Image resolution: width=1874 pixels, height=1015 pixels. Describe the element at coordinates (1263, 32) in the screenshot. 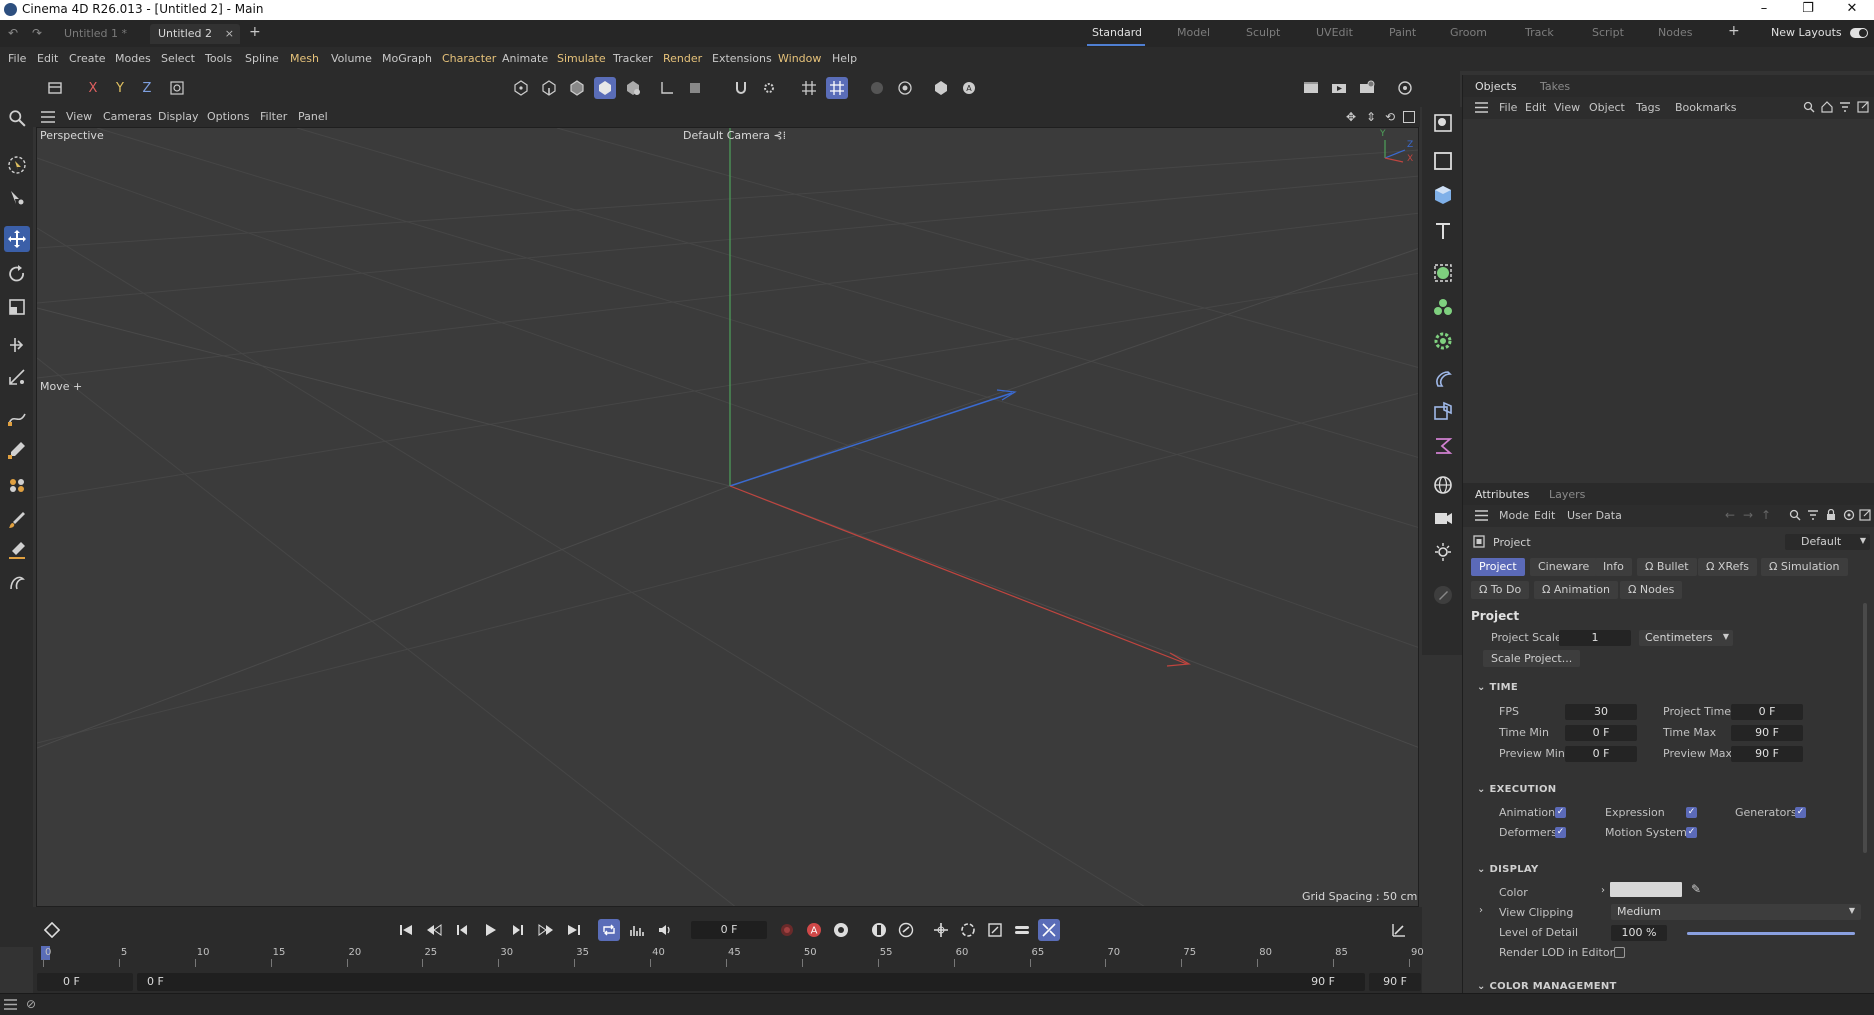

I see `layout-tab-sculpt: Sculpt` at that location.